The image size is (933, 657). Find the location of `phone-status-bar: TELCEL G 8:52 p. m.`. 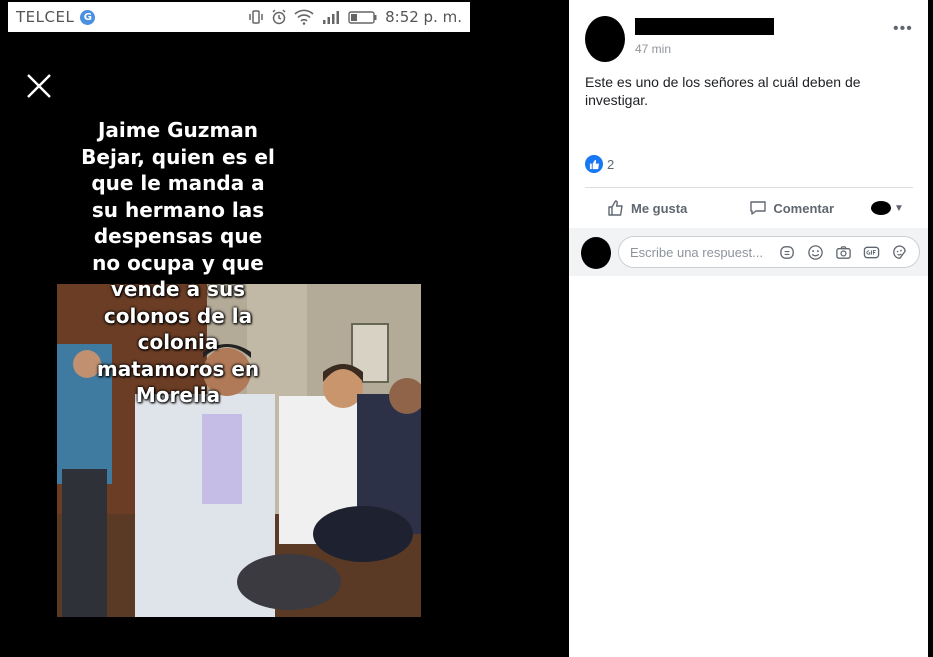

phone-status-bar: TELCEL G 8:52 p. m. is located at coordinates (239, 17).